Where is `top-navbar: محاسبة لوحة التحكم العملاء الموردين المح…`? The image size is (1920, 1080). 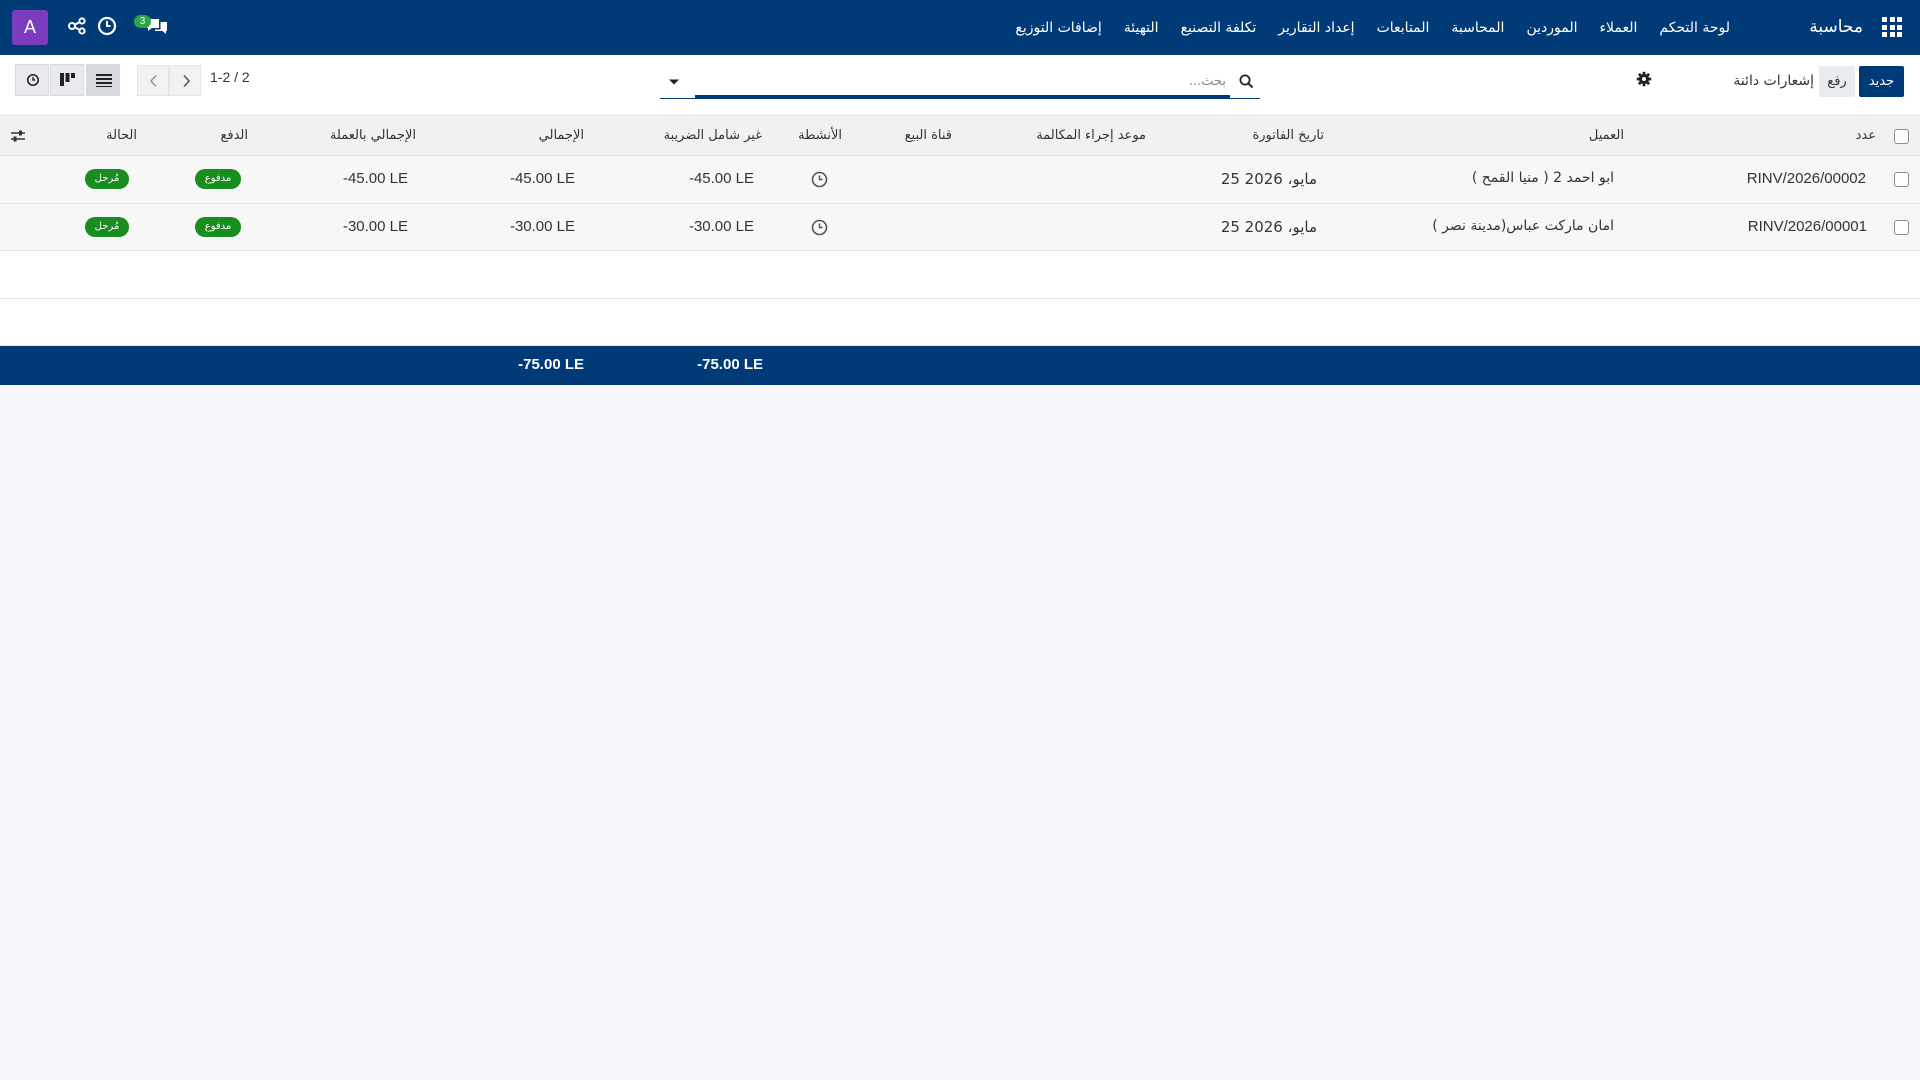 top-navbar: محاسبة لوحة التحكم العملاء الموردين المح… is located at coordinates (960, 27).